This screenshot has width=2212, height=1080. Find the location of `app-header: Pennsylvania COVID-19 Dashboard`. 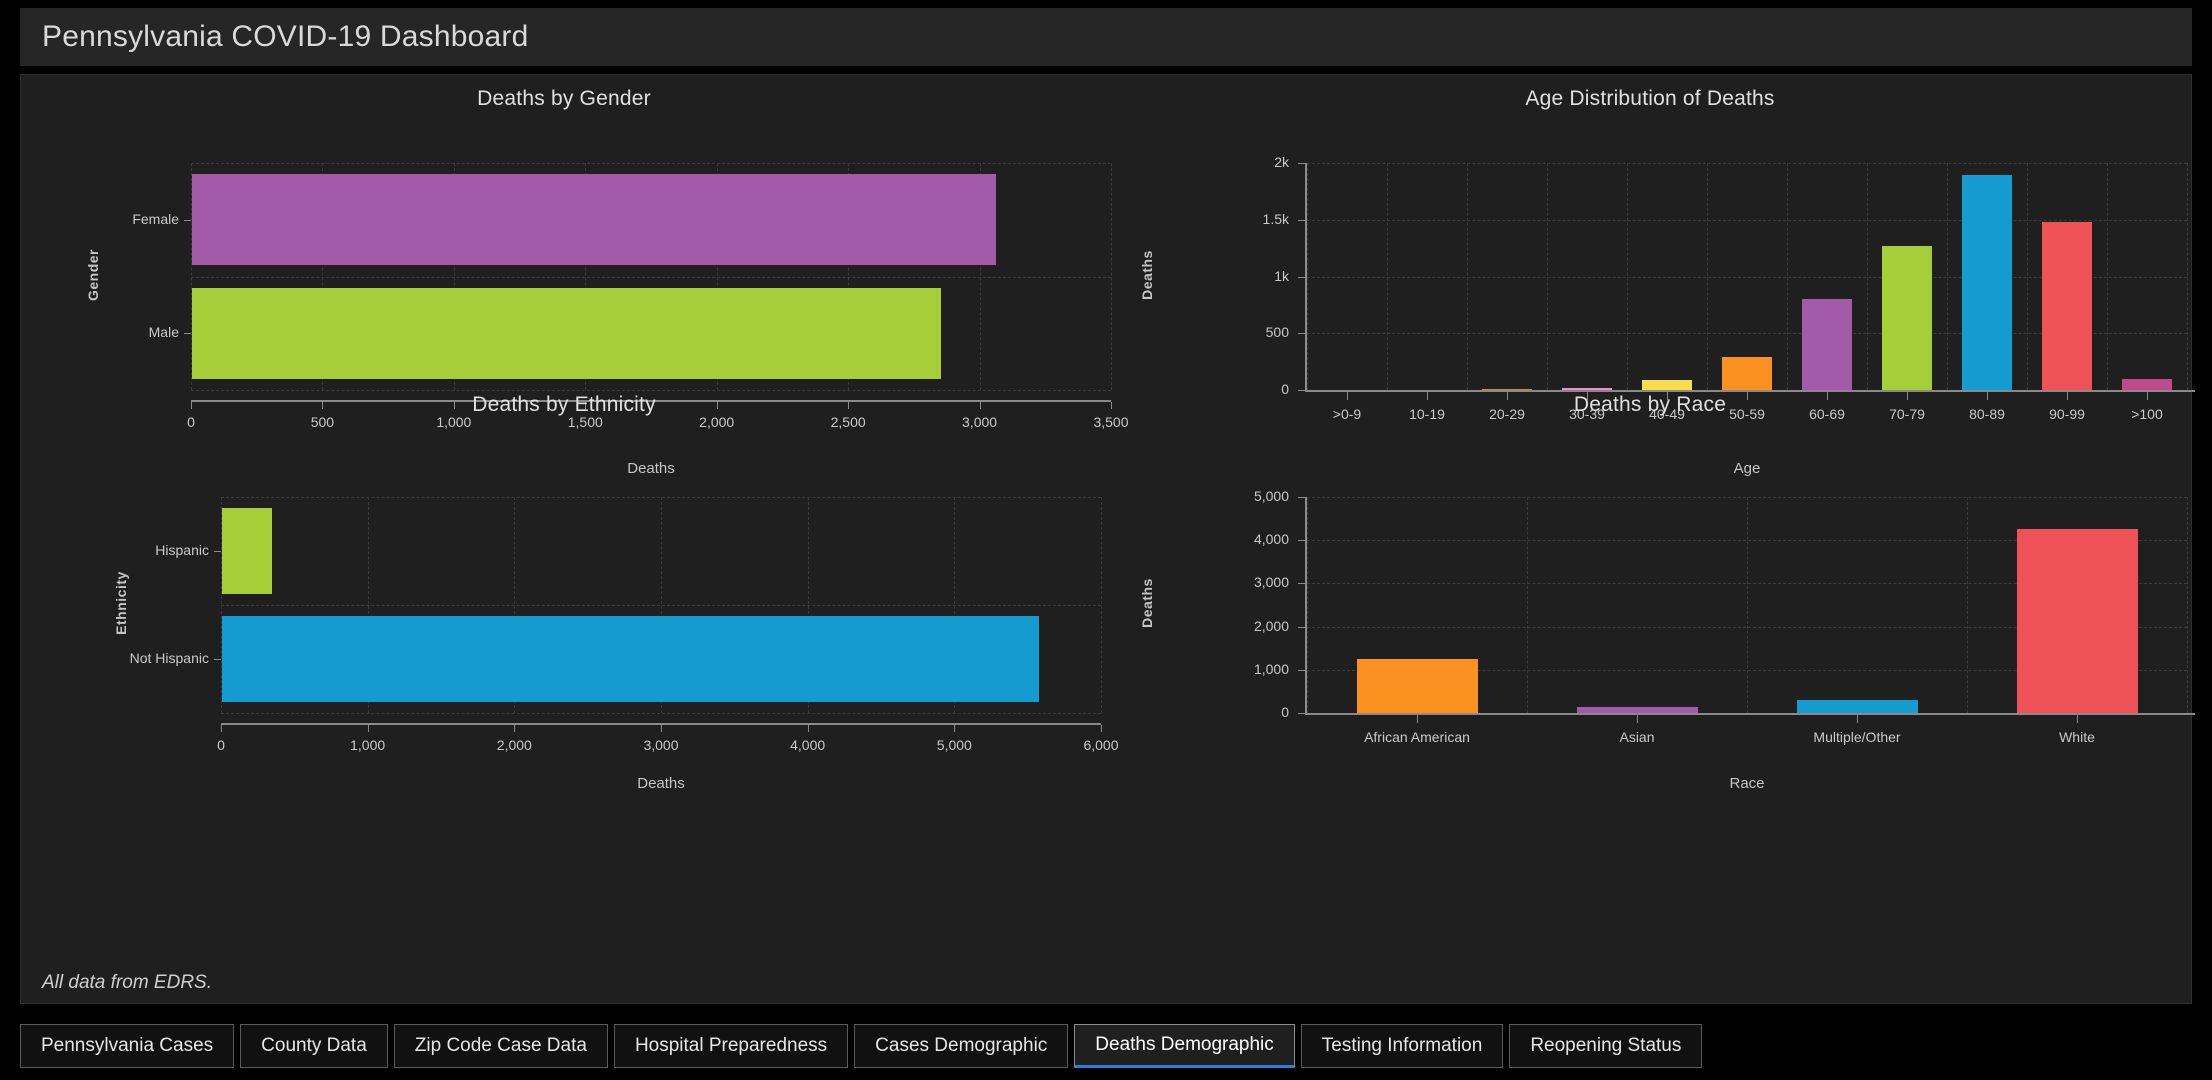

app-header: Pennsylvania COVID-19 Dashboard is located at coordinates (1106, 37).